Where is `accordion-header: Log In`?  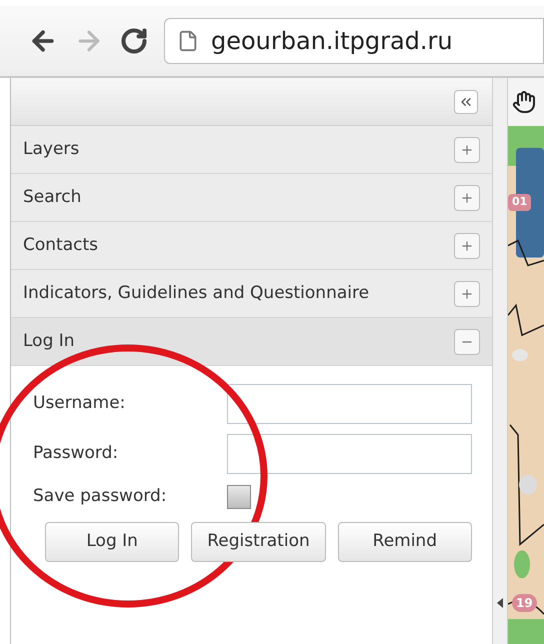 accordion-header: Log In is located at coordinates (251, 342).